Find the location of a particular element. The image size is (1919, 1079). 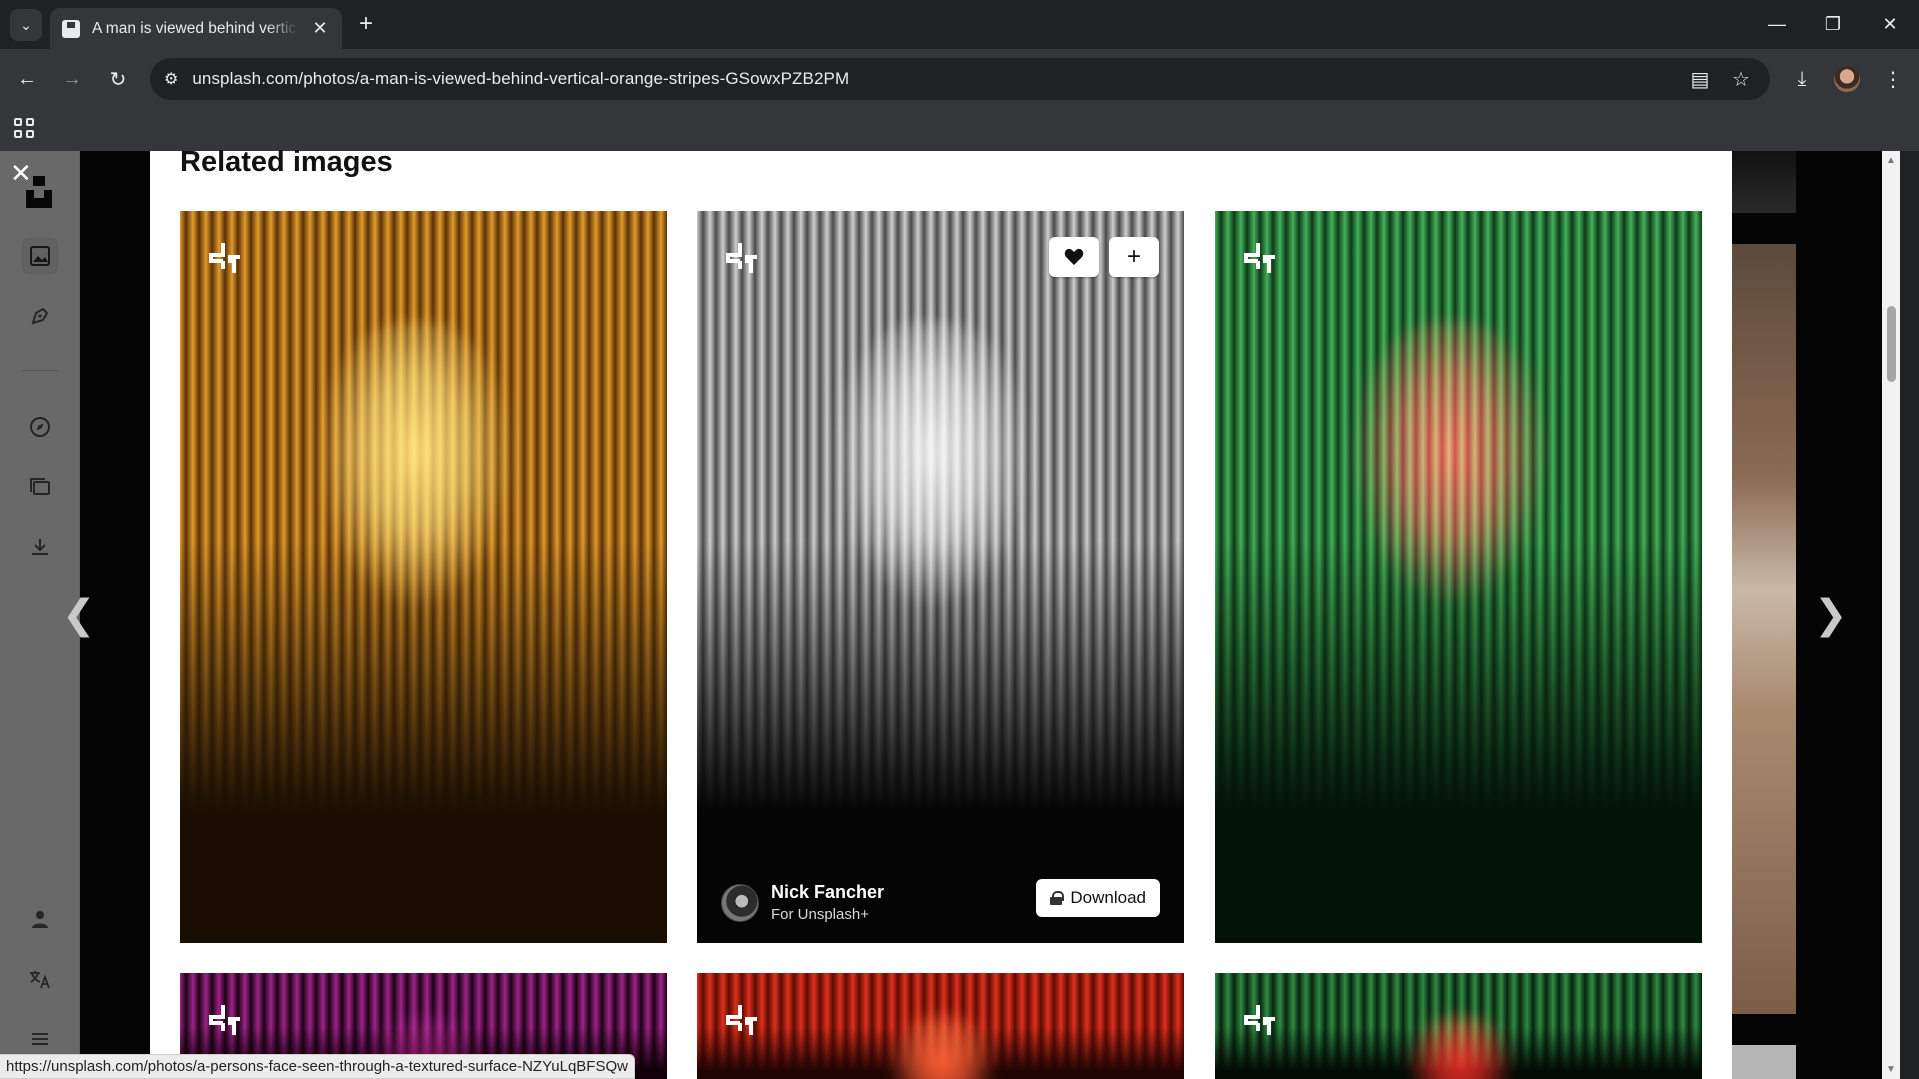

author-subtitle: For Unsplash+ is located at coordinates (820, 914).